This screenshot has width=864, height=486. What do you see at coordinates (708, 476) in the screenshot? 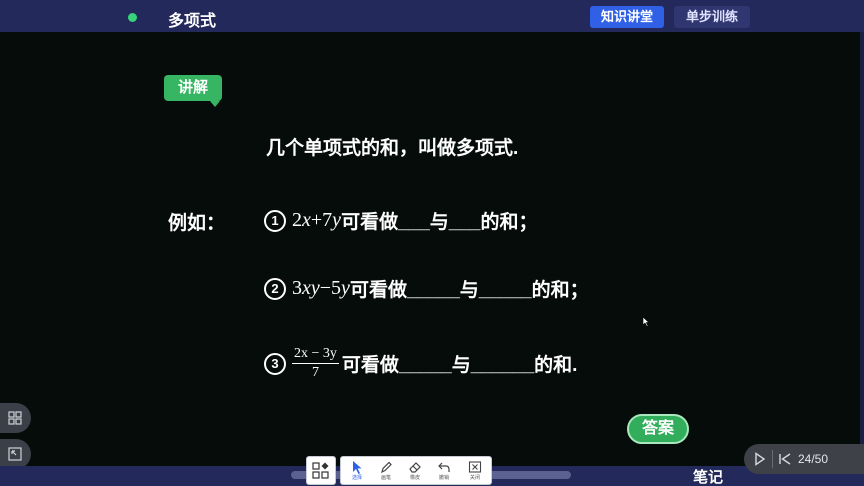
I see `notes-button: 笔记` at bounding box center [708, 476].